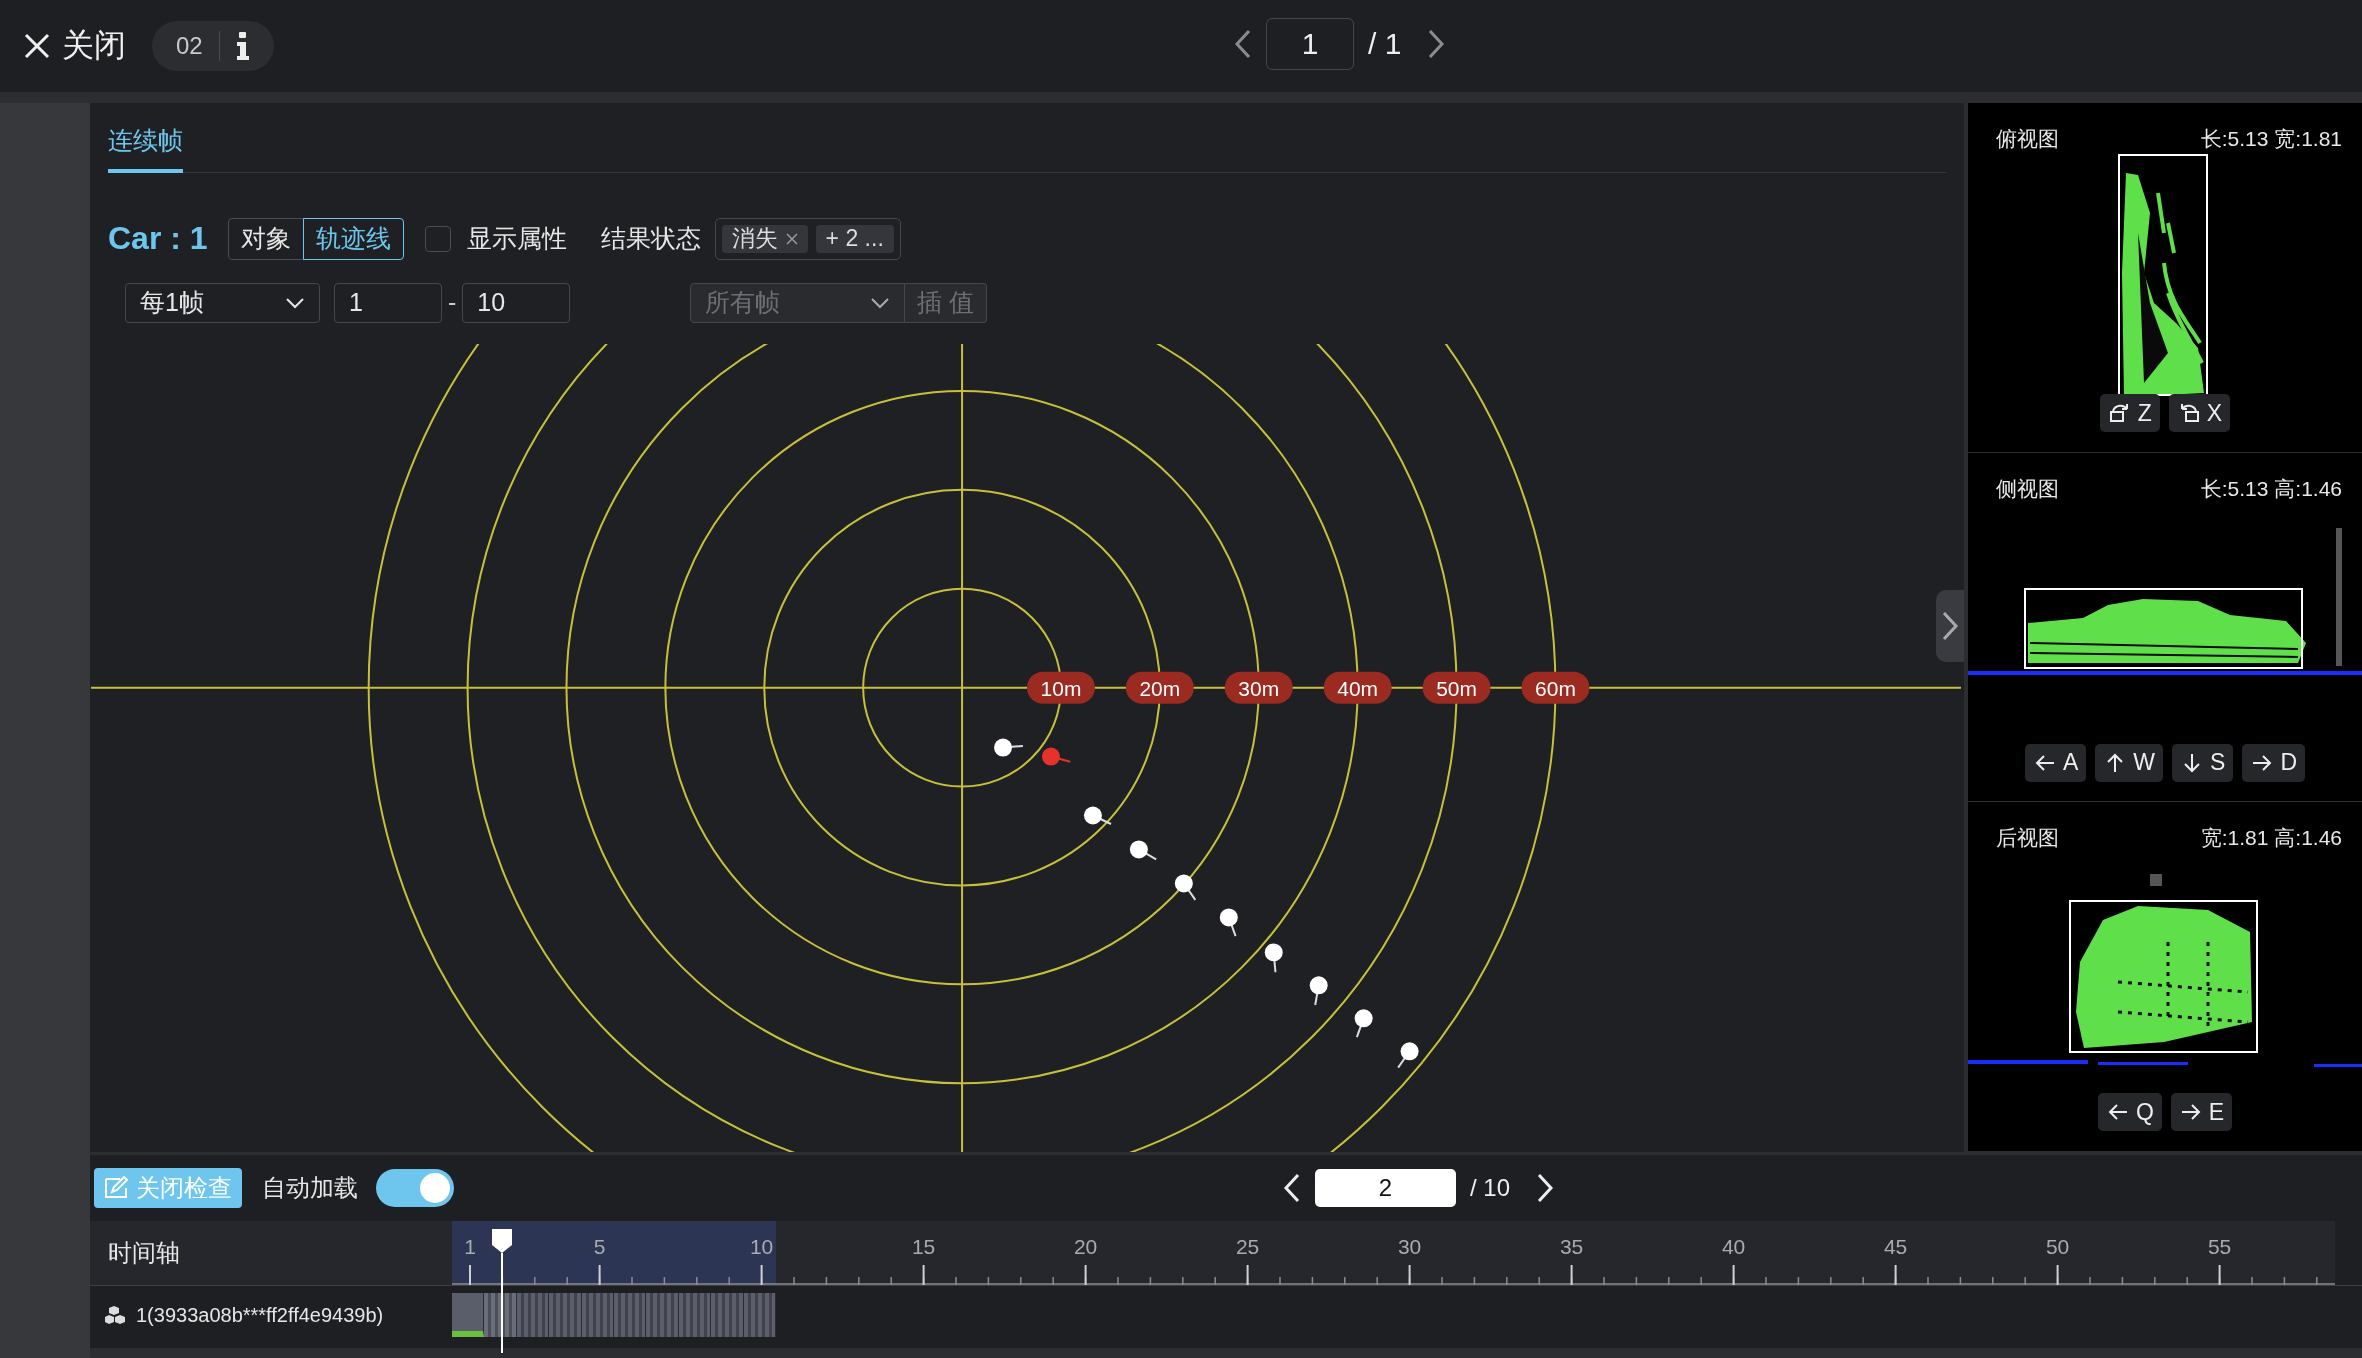  What do you see at coordinates (117, 1188) in the screenshot?
I see `edit-icon` at bounding box center [117, 1188].